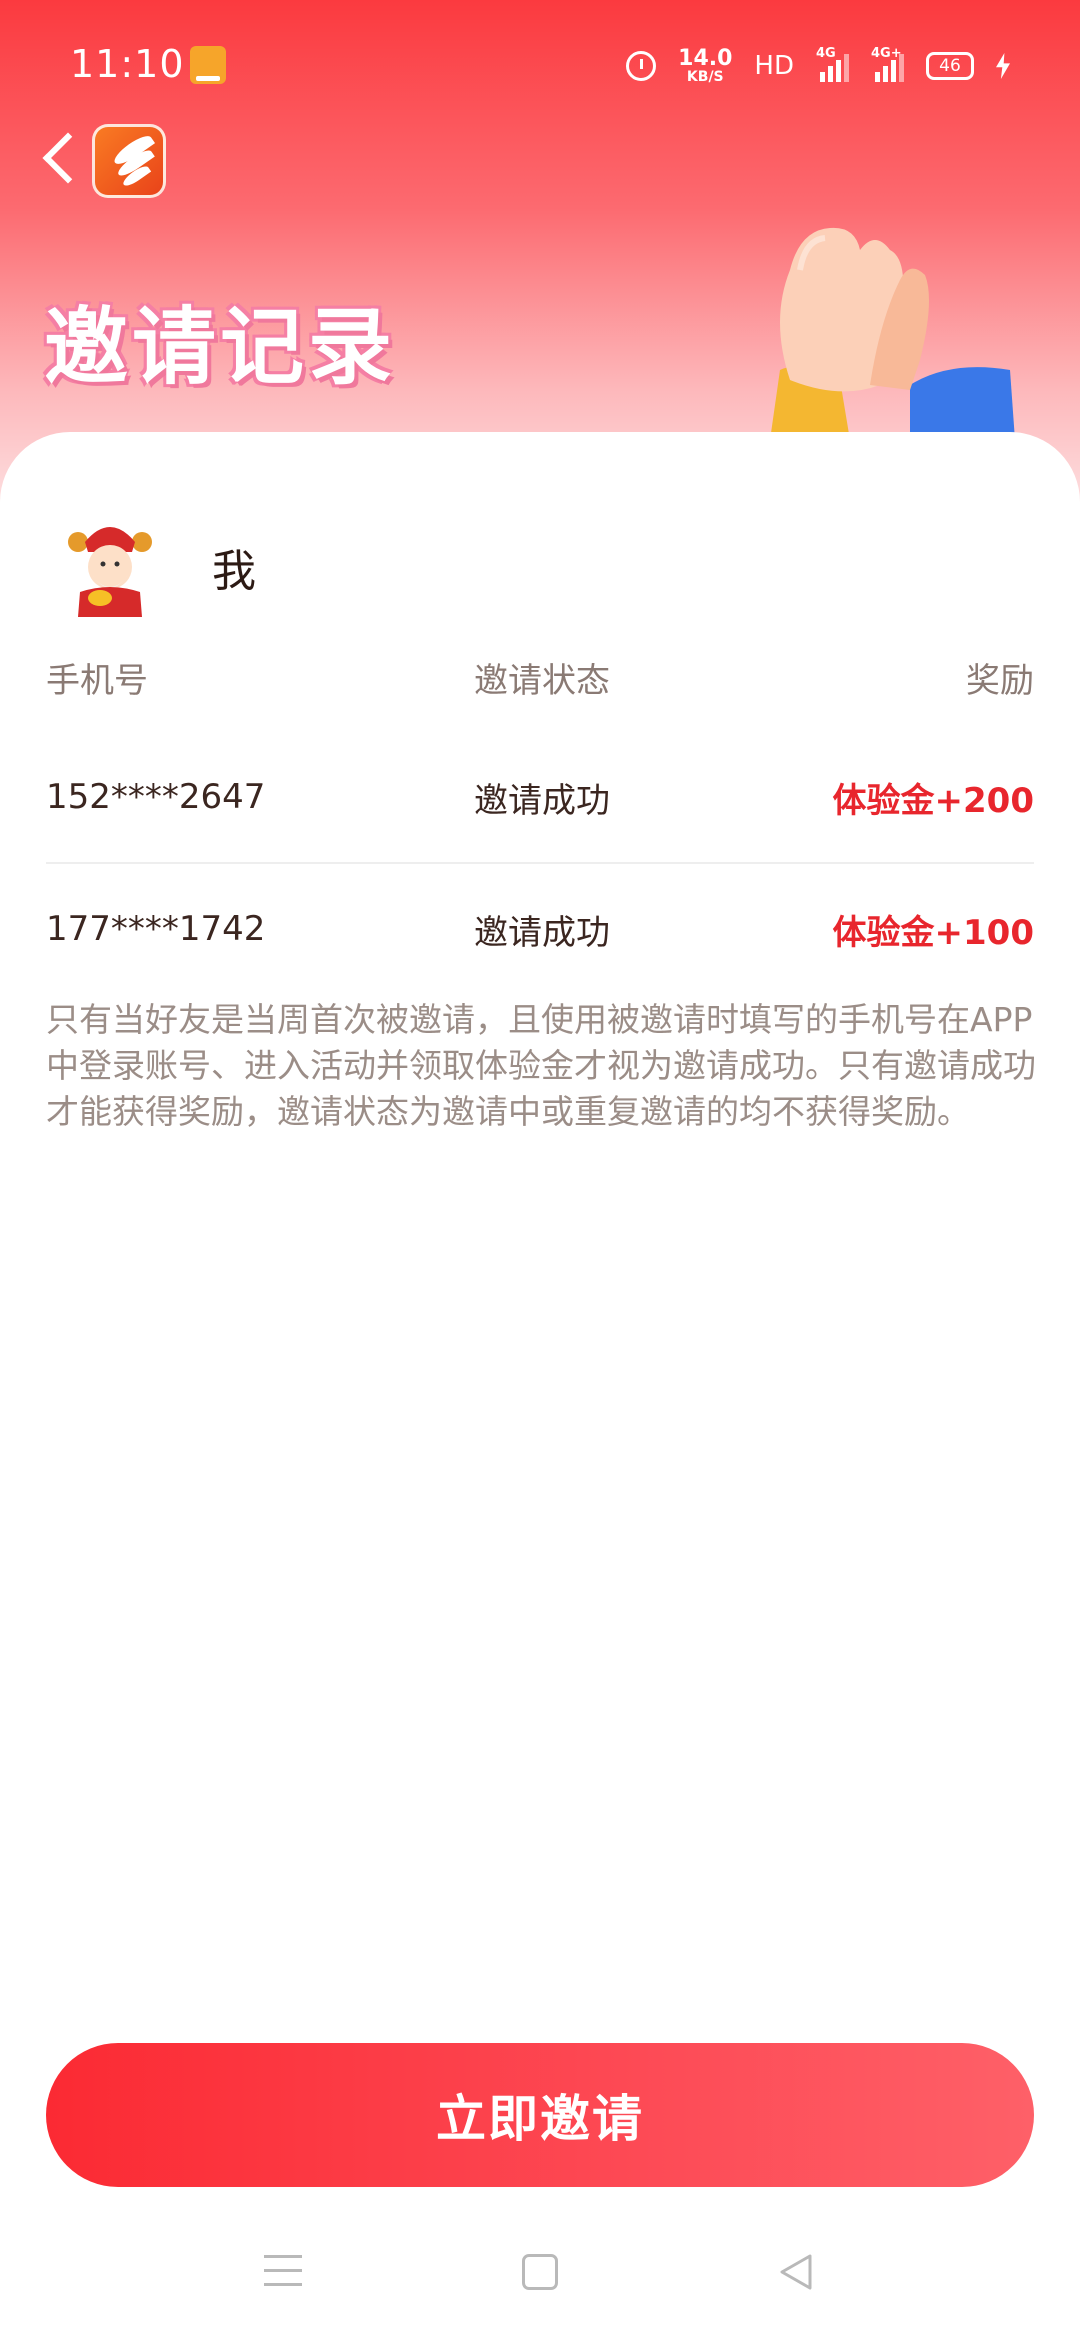  What do you see at coordinates (886, 53) in the screenshot?
I see `signal-label: 4G+` at bounding box center [886, 53].